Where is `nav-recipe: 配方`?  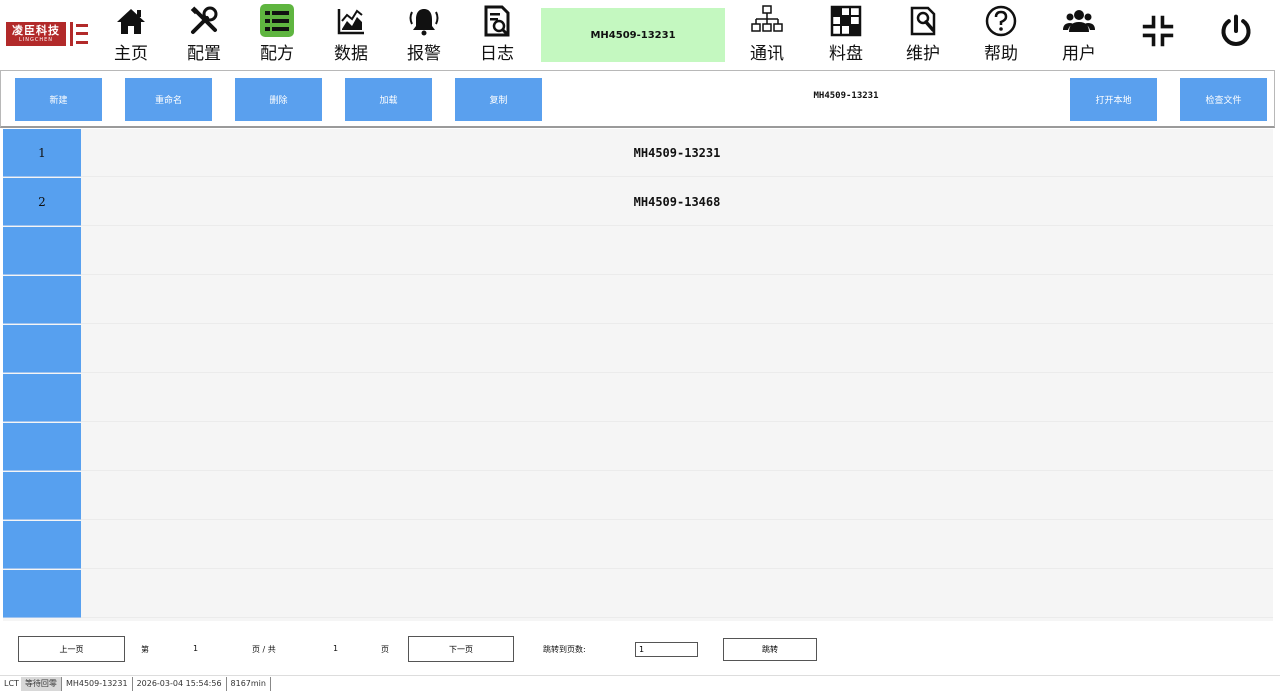
nav-recipe: 配方 is located at coordinates (277, 34).